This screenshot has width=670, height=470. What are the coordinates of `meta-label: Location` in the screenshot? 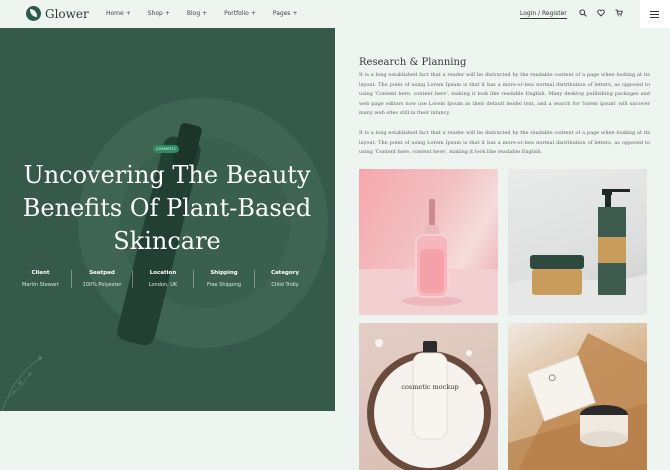 It's located at (163, 273).